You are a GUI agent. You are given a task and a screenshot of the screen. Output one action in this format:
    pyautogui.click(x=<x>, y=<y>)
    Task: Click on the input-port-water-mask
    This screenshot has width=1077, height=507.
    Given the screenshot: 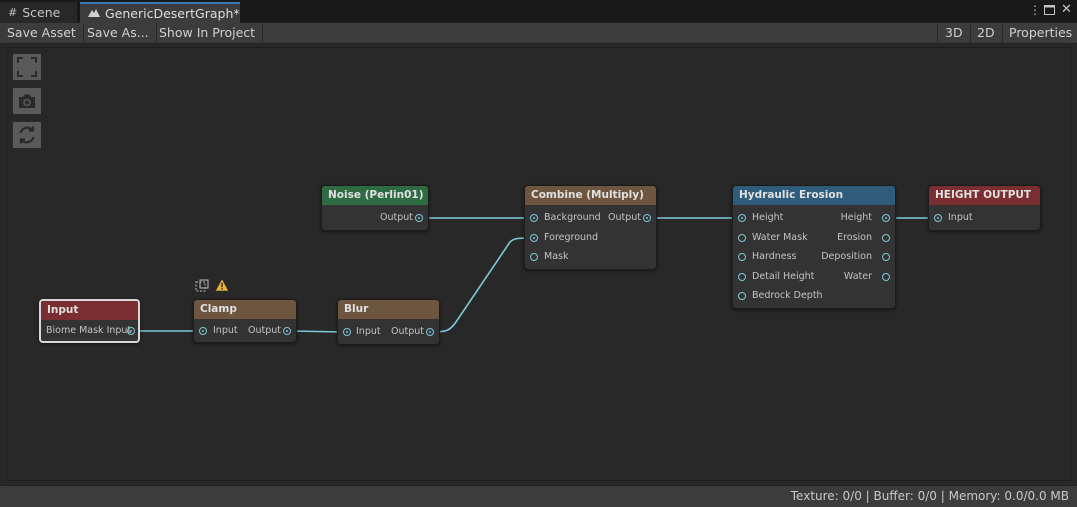 What is the action you would take?
    pyautogui.click(x=742, y=238)
    